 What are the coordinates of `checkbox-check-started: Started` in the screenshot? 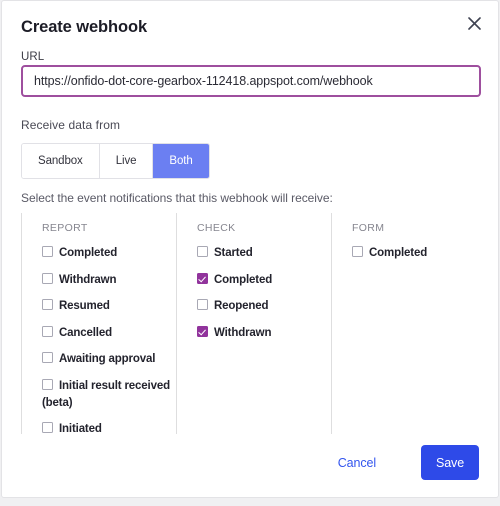 It's located at (264, 252).